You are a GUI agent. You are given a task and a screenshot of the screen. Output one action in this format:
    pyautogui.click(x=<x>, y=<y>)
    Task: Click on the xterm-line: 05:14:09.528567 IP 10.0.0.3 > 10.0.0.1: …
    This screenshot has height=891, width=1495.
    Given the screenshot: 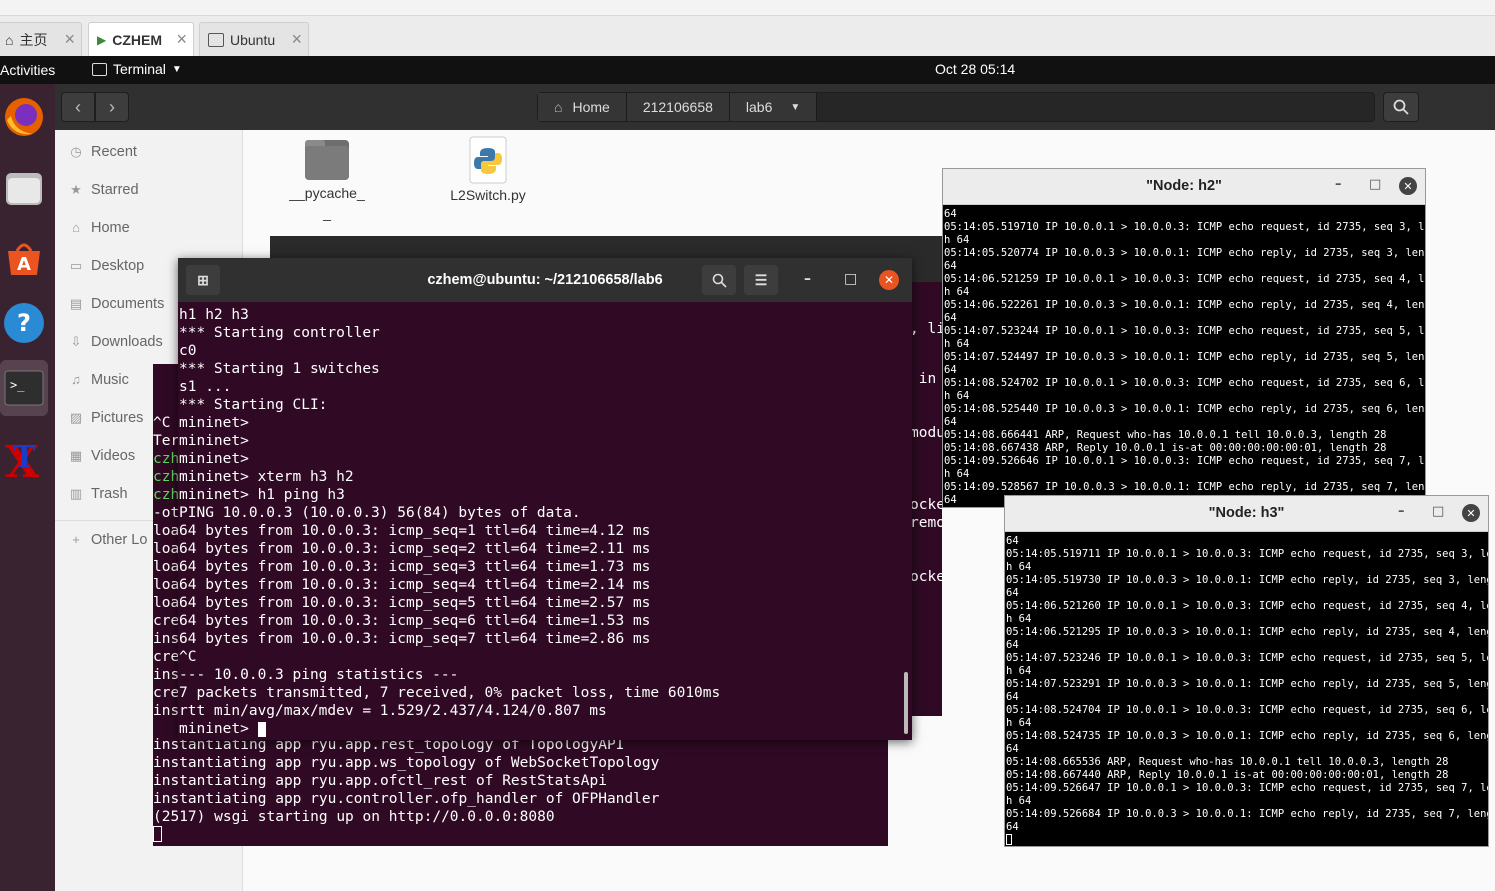 What is the action you would take?
    pyautogui.click(x=1185, y=487)
    